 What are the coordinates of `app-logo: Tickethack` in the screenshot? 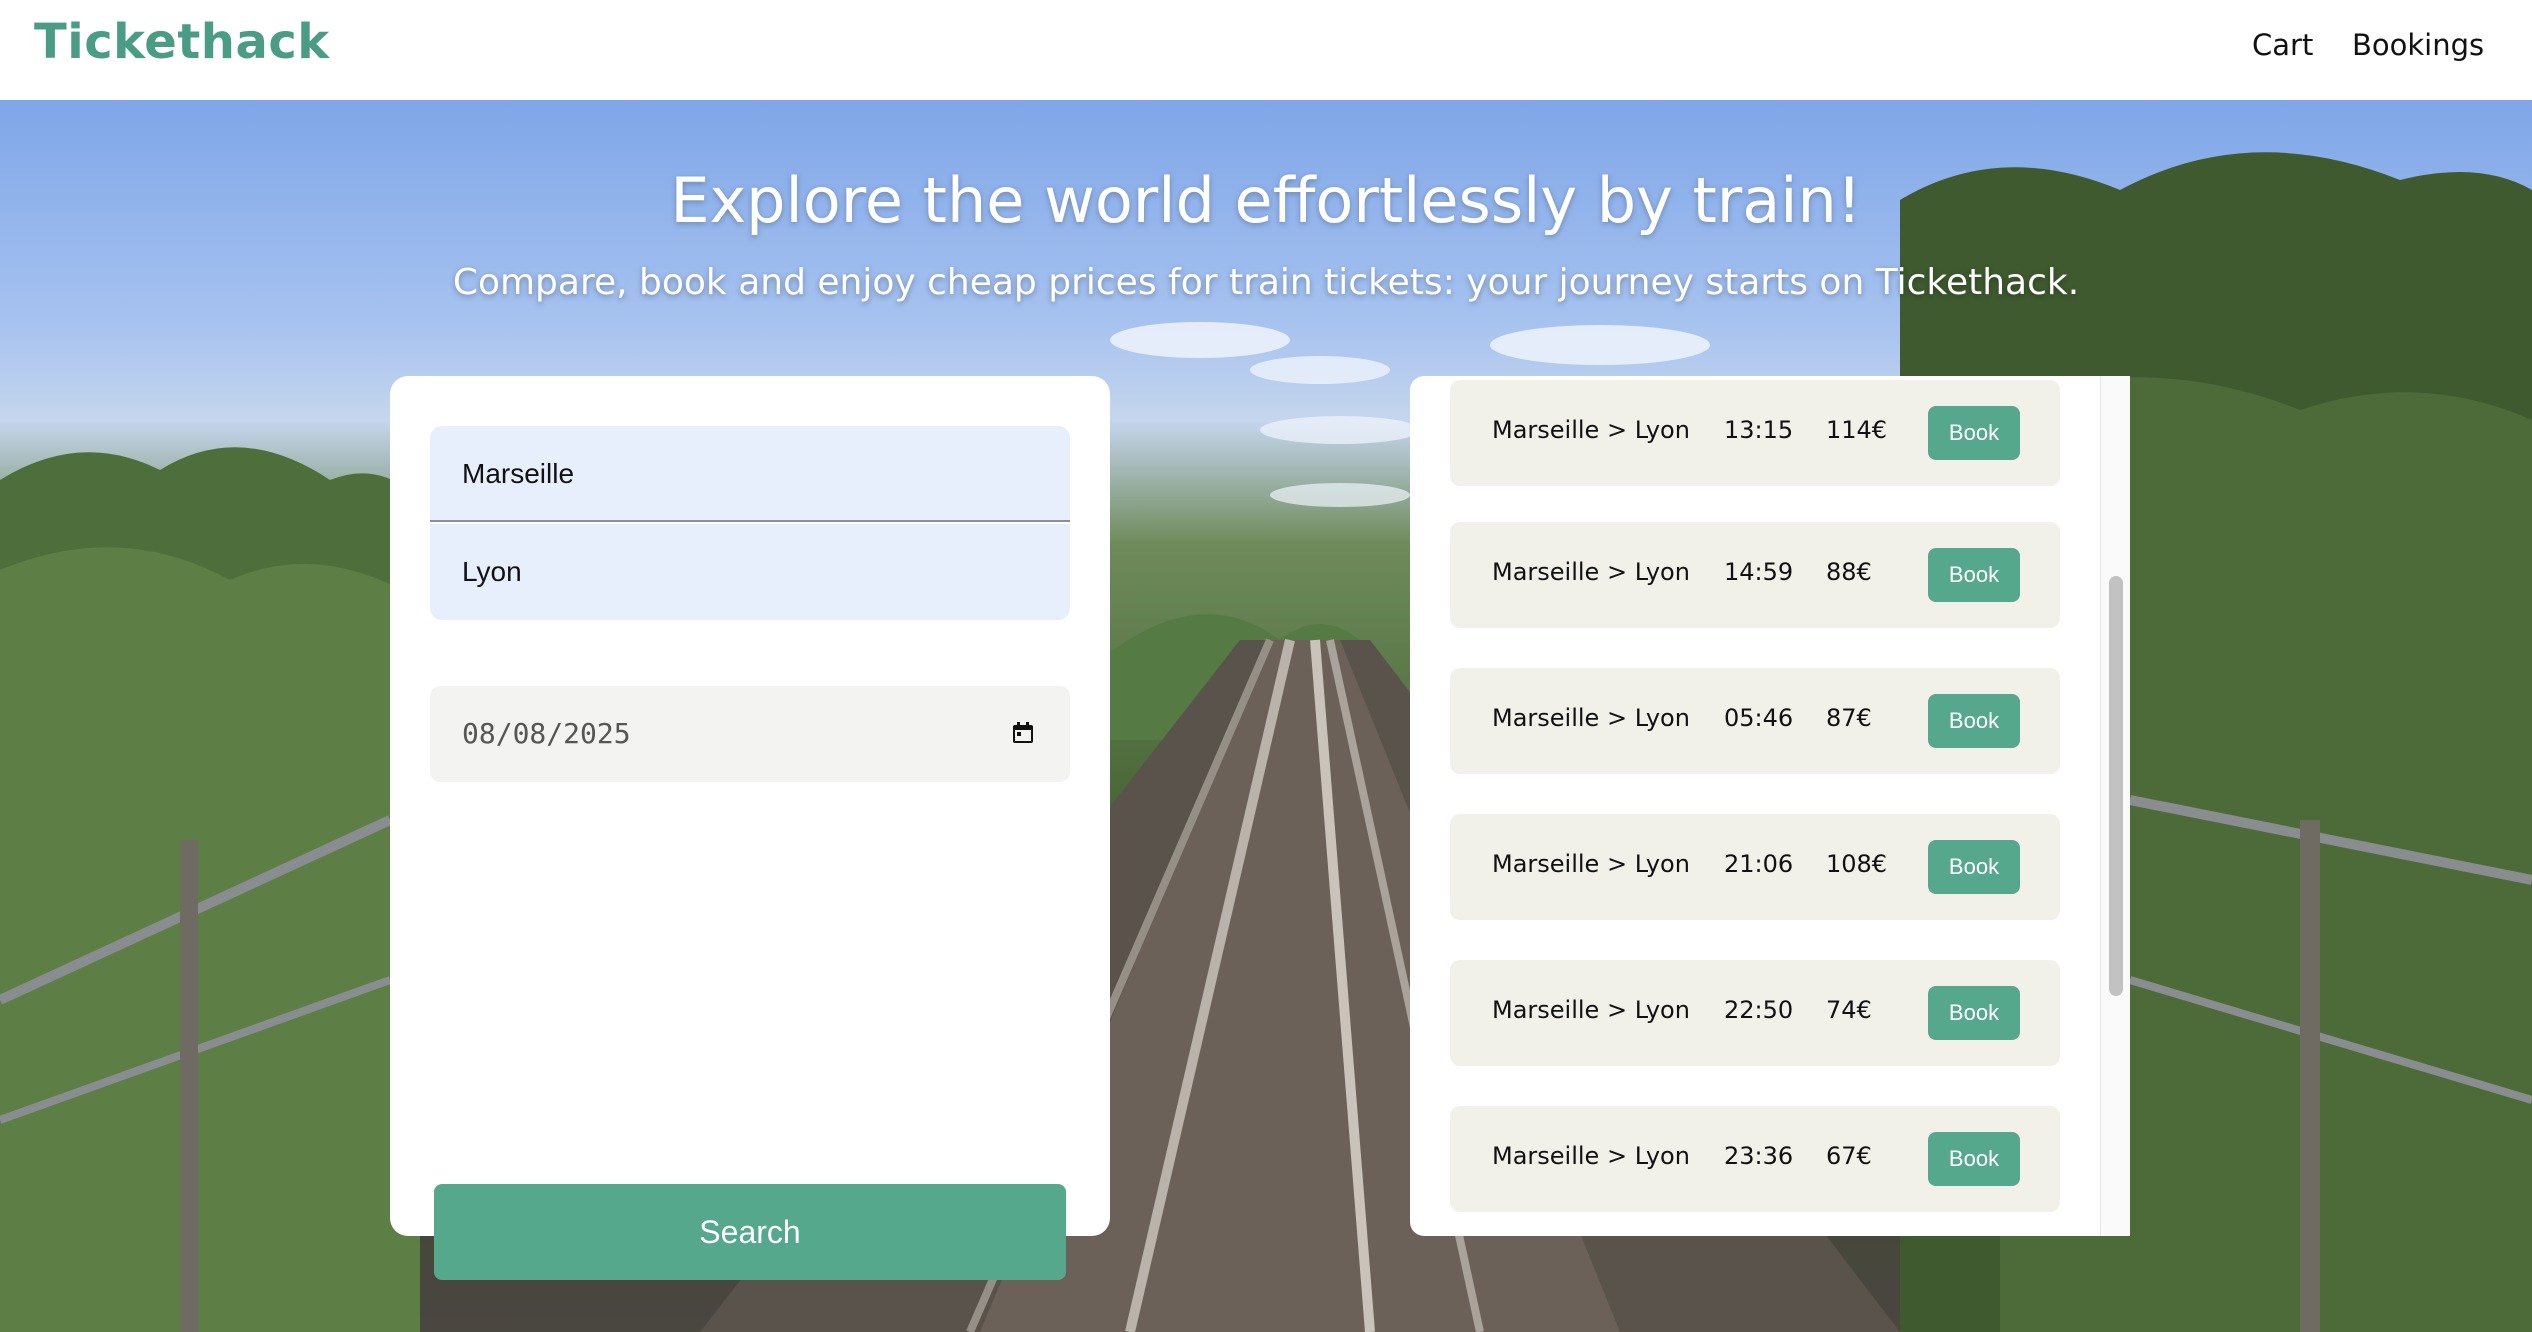 It's located at (182, 42).